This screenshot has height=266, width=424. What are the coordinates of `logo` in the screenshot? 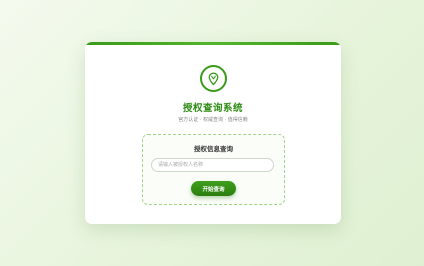 It's located at (213, 78).